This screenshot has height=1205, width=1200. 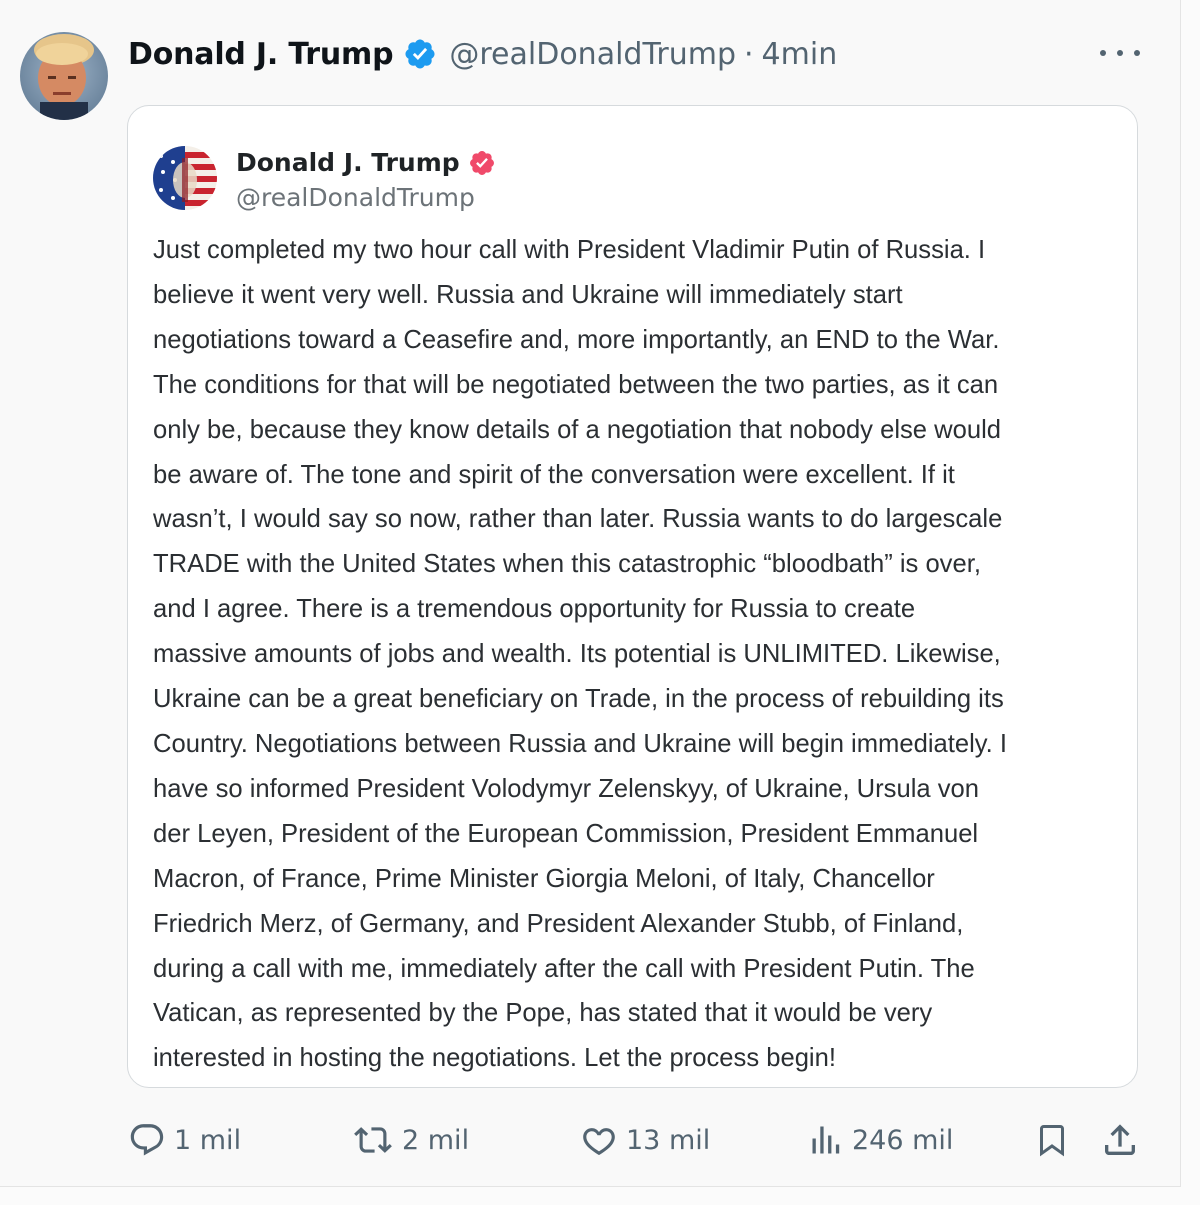 I want to click on reply-button: 1 mil, so click(x=184, y=1140).